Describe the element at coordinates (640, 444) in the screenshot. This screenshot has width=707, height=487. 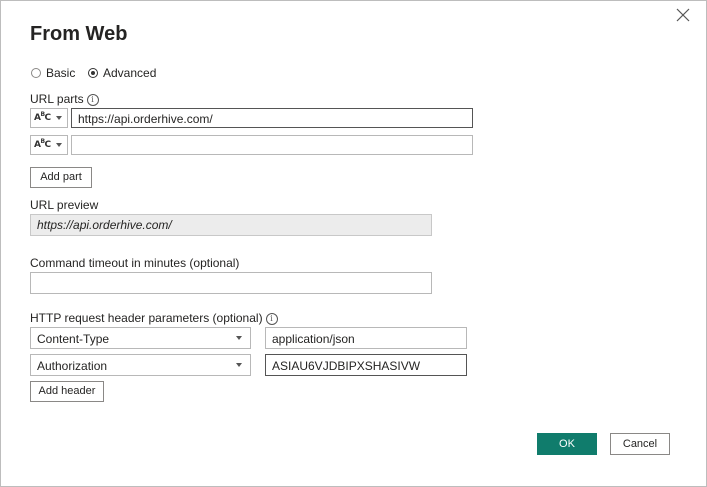
I see `cancel-button: Cancel` at that location.